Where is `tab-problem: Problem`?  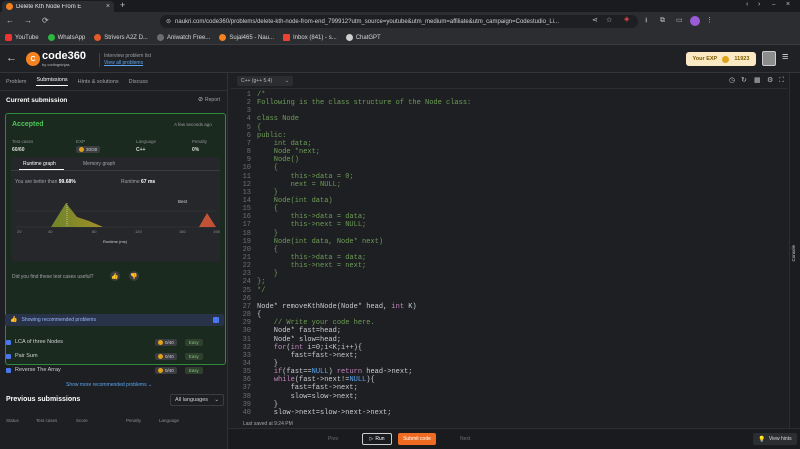 tab-problem: Problem is located at coordinates (16, 82).